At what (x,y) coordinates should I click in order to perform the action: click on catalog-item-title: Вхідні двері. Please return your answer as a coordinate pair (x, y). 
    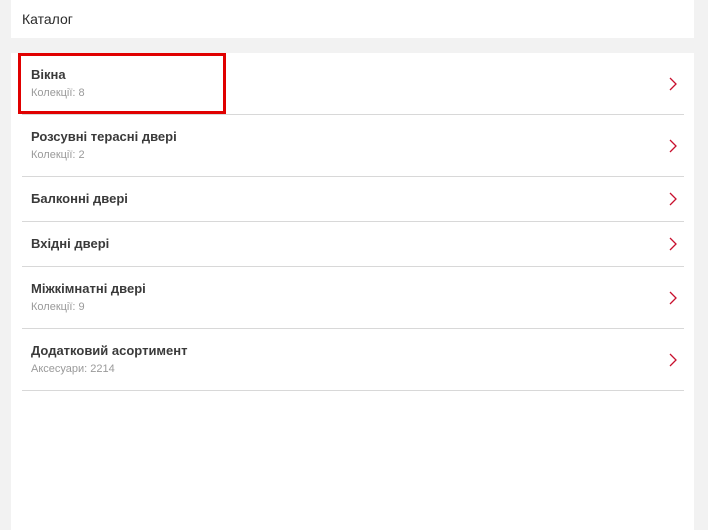
    Looking at the image, I should click on (70, 243).